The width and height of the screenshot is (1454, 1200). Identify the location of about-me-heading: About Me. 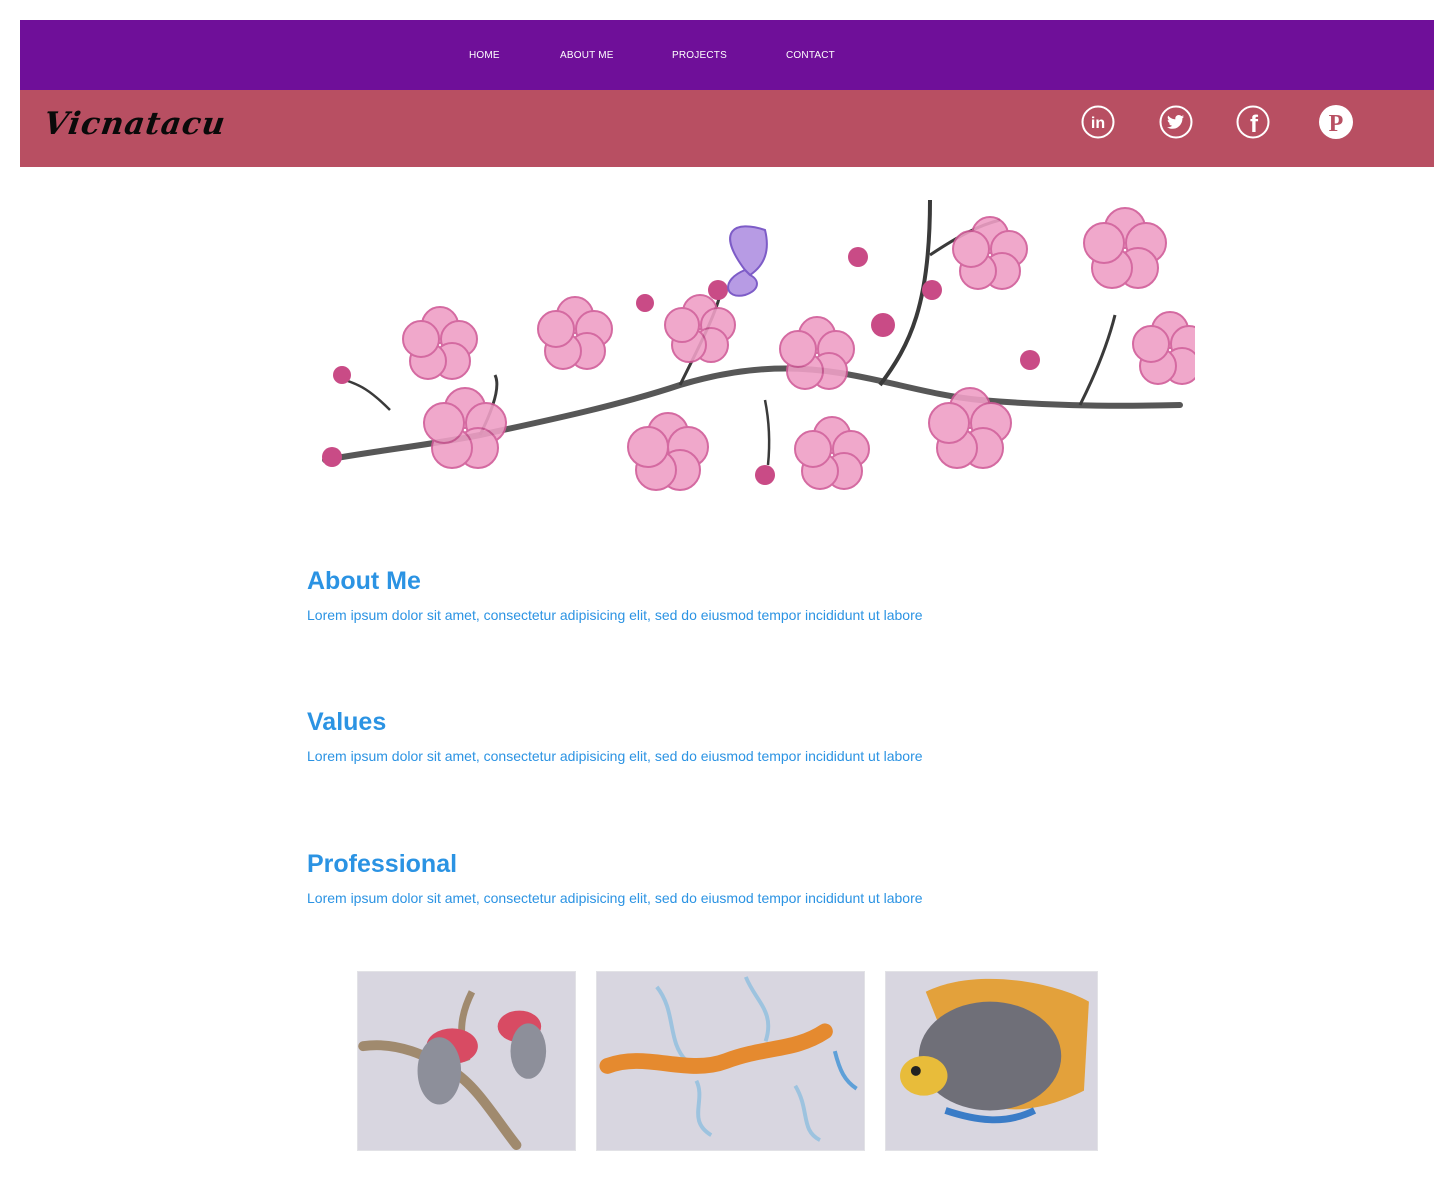
(364, 581).